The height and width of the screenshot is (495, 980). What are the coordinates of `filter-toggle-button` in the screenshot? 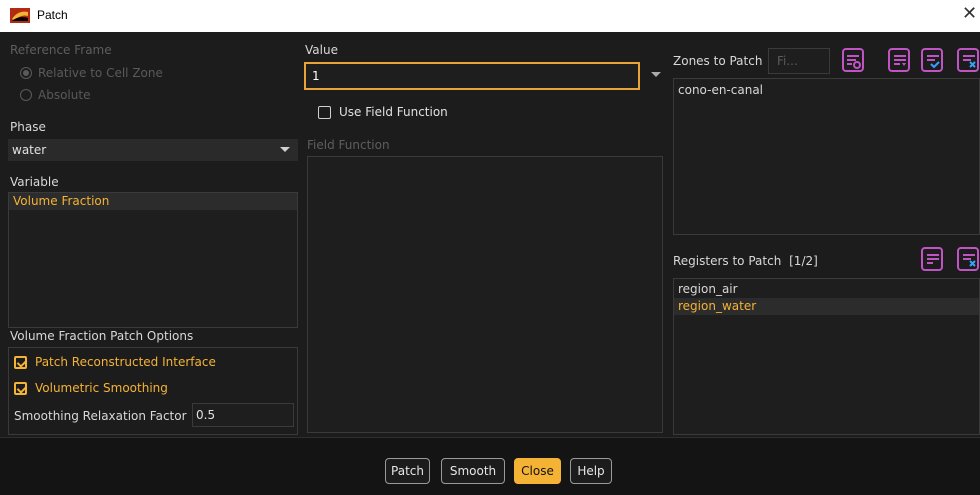 It's located at (853, 60).